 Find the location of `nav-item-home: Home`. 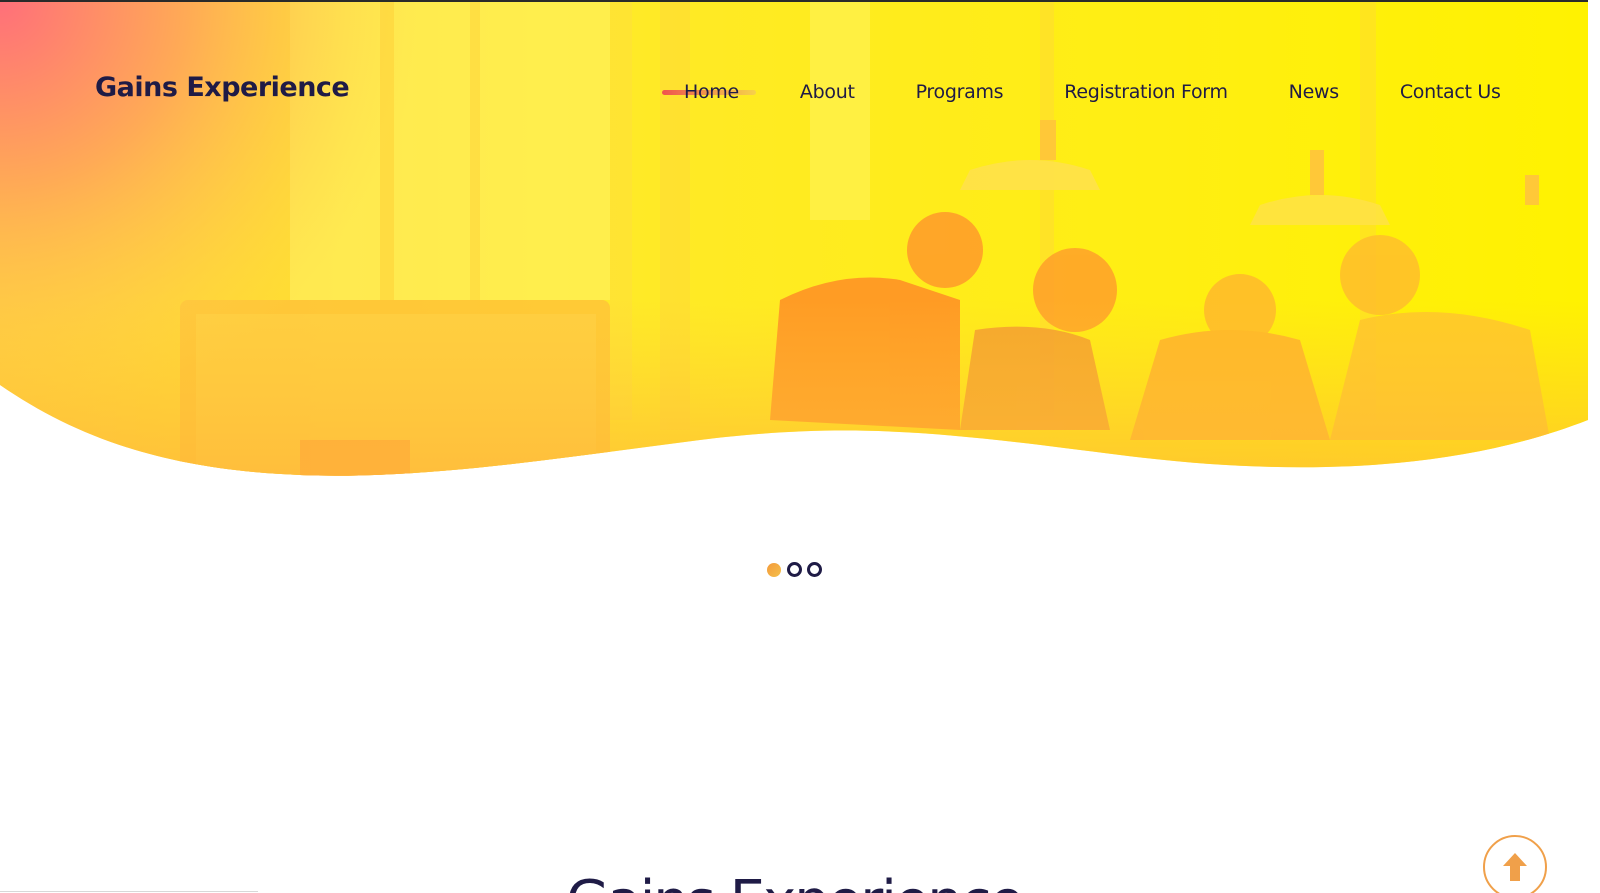

nav-item-home: Home is located at coordinates (709, 92).